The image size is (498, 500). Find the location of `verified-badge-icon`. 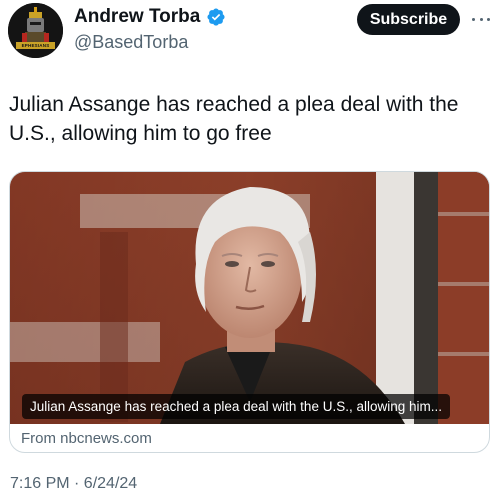

verified-badge-icon is located at coordinates (216, 17).